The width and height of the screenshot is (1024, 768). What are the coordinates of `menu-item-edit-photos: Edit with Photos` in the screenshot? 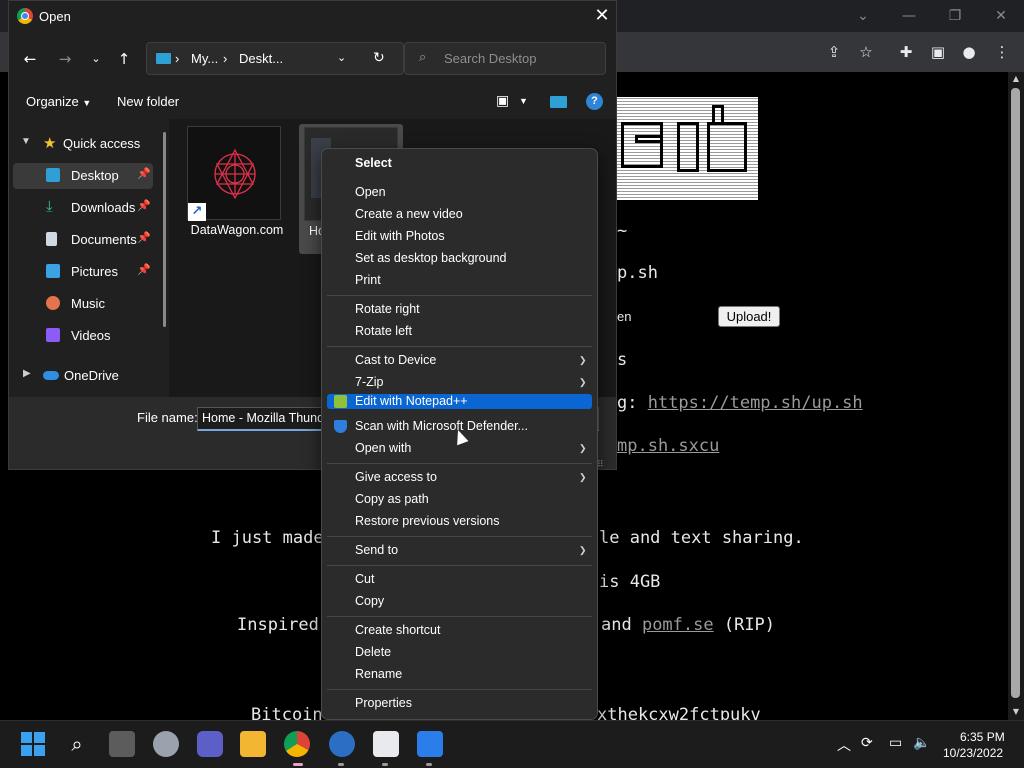 It's located at (459, 236).